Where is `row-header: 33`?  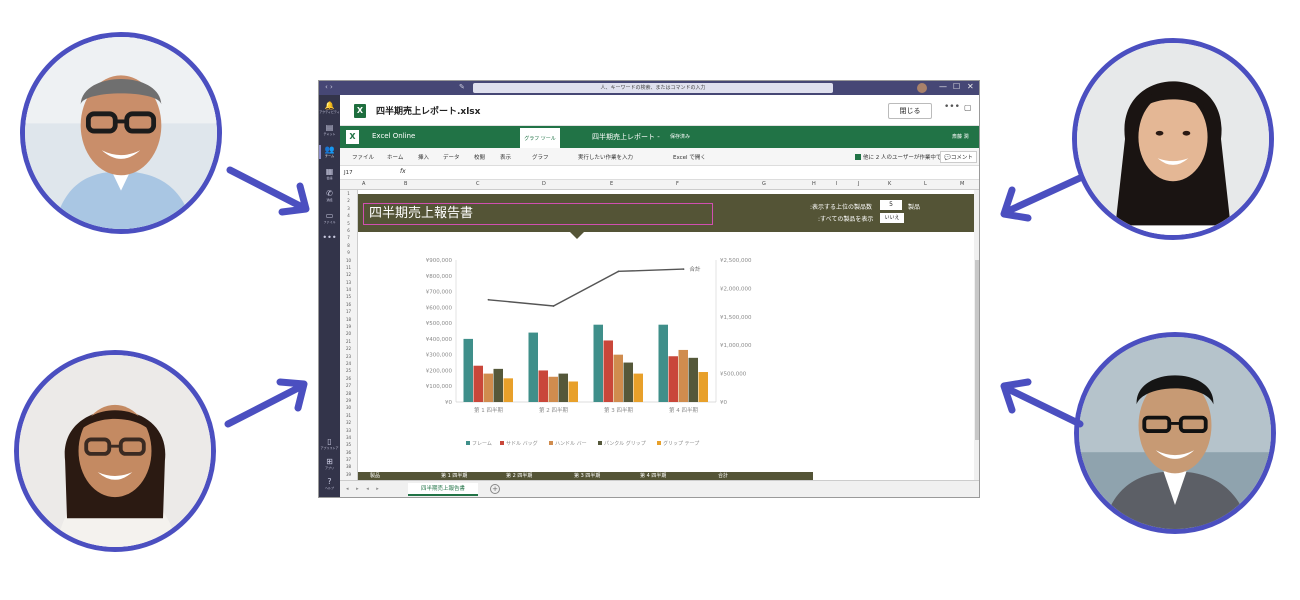 row-header: 33 is located at coordinates (348, 430).